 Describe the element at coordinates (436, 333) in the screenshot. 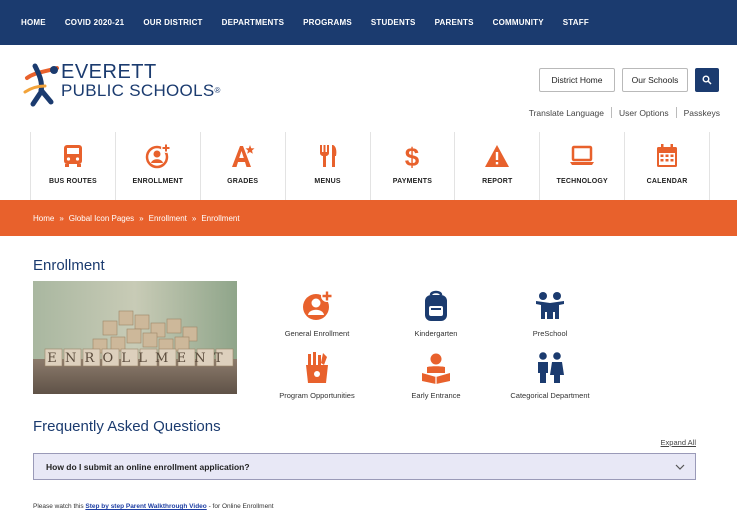

I see `option-label: Kindergarten` at that location.